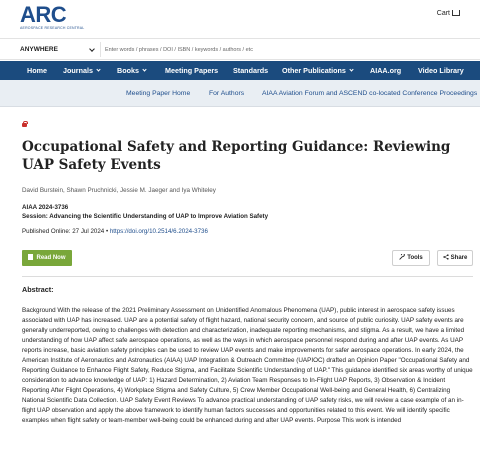 The image size is (480, 460). Describe the element at coordinates (456, 13) in the screenshot. I see `cart-icon` at that location.